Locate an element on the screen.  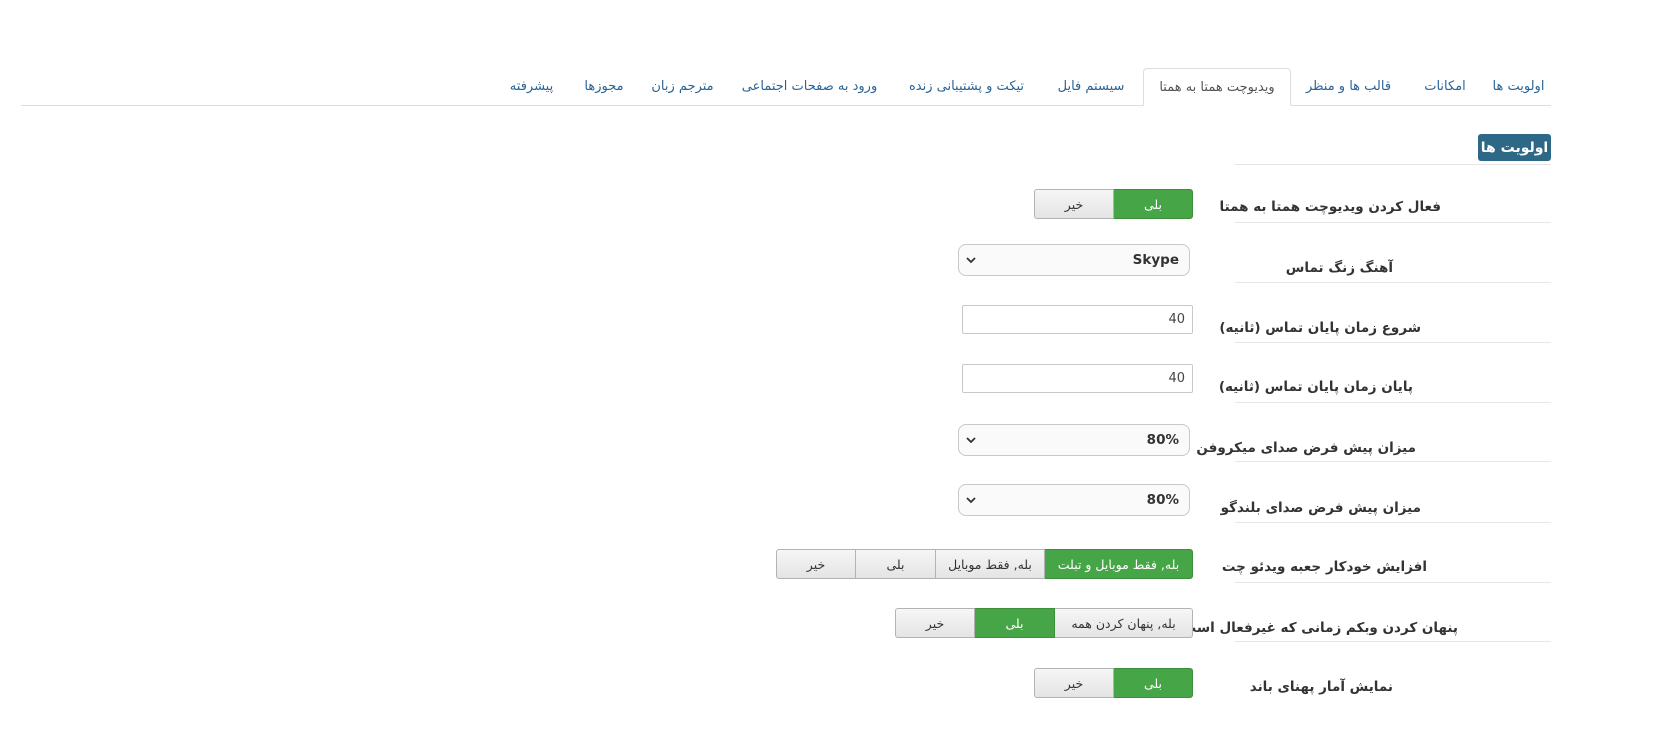
speaker-volume-select: 80% is located at coordinates (1074, 500).